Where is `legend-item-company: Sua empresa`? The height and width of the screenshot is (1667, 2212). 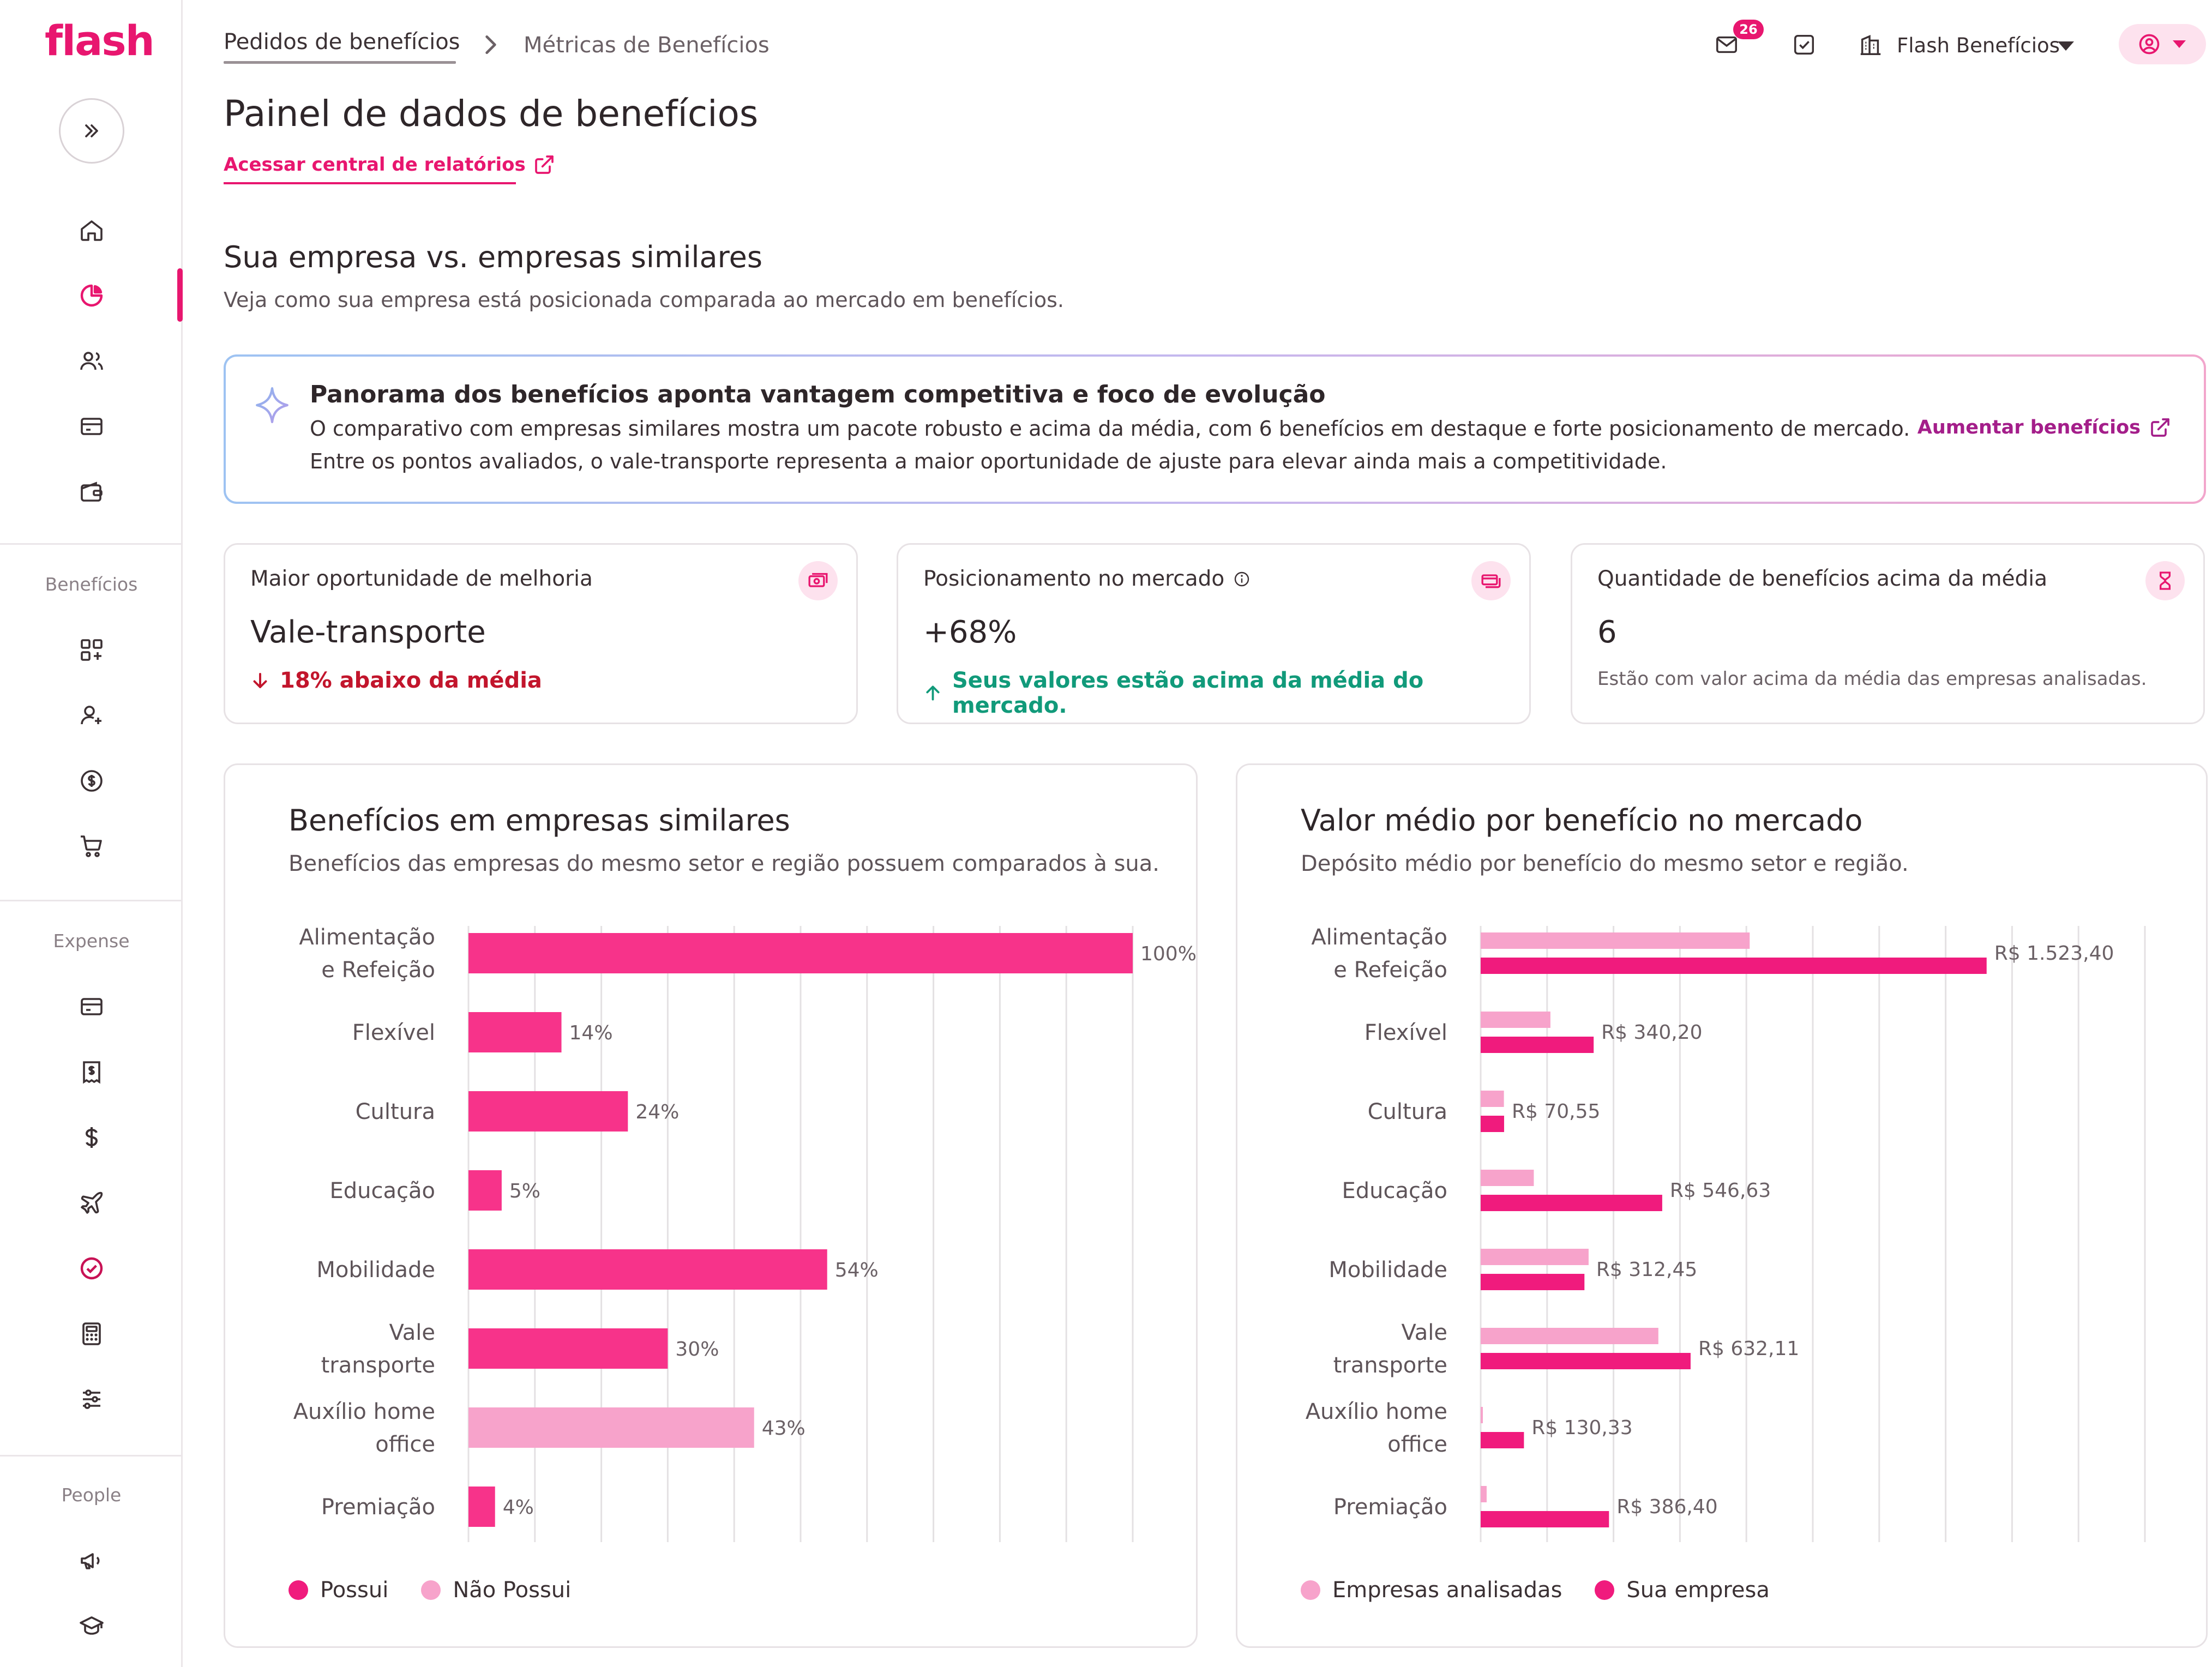
legend-item-company: Sua empresa is located at coordinates (1682, 1590).